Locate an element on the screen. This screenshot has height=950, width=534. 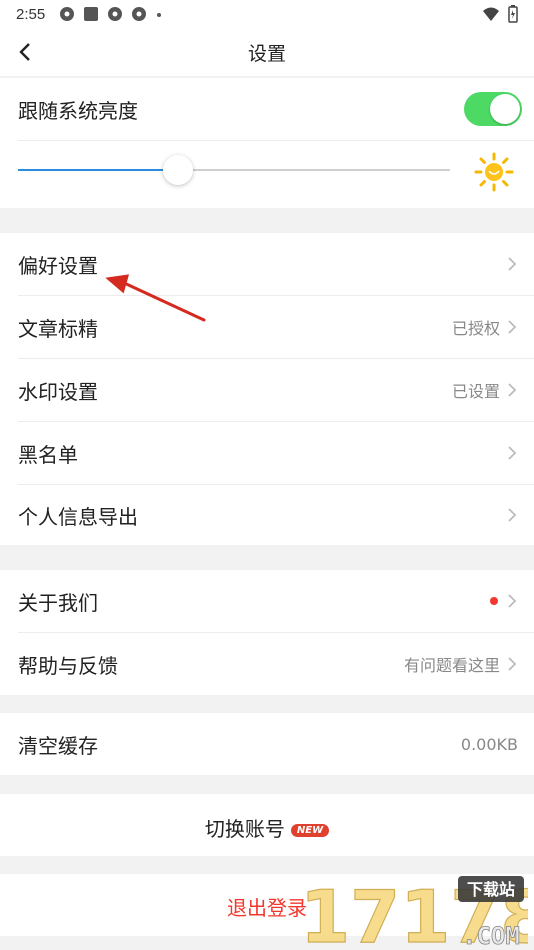
back-arrow-icon is located at coordinates (26, 52).